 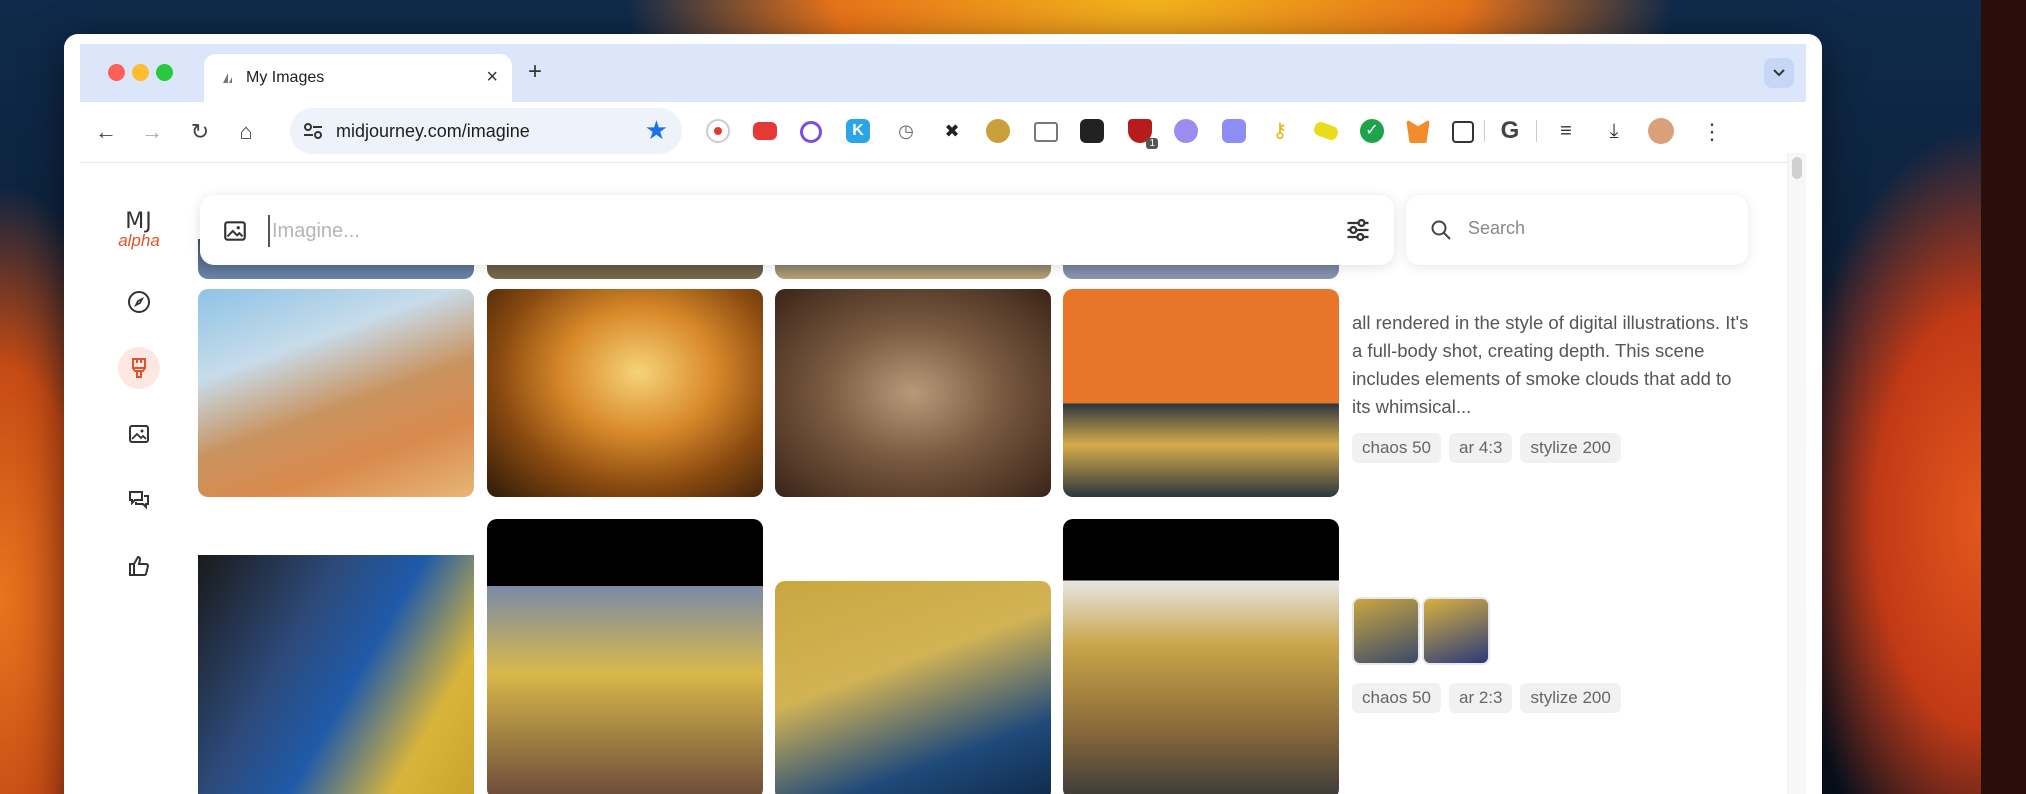 I want to click on desktop-edge, so click(x=2003, y=397).